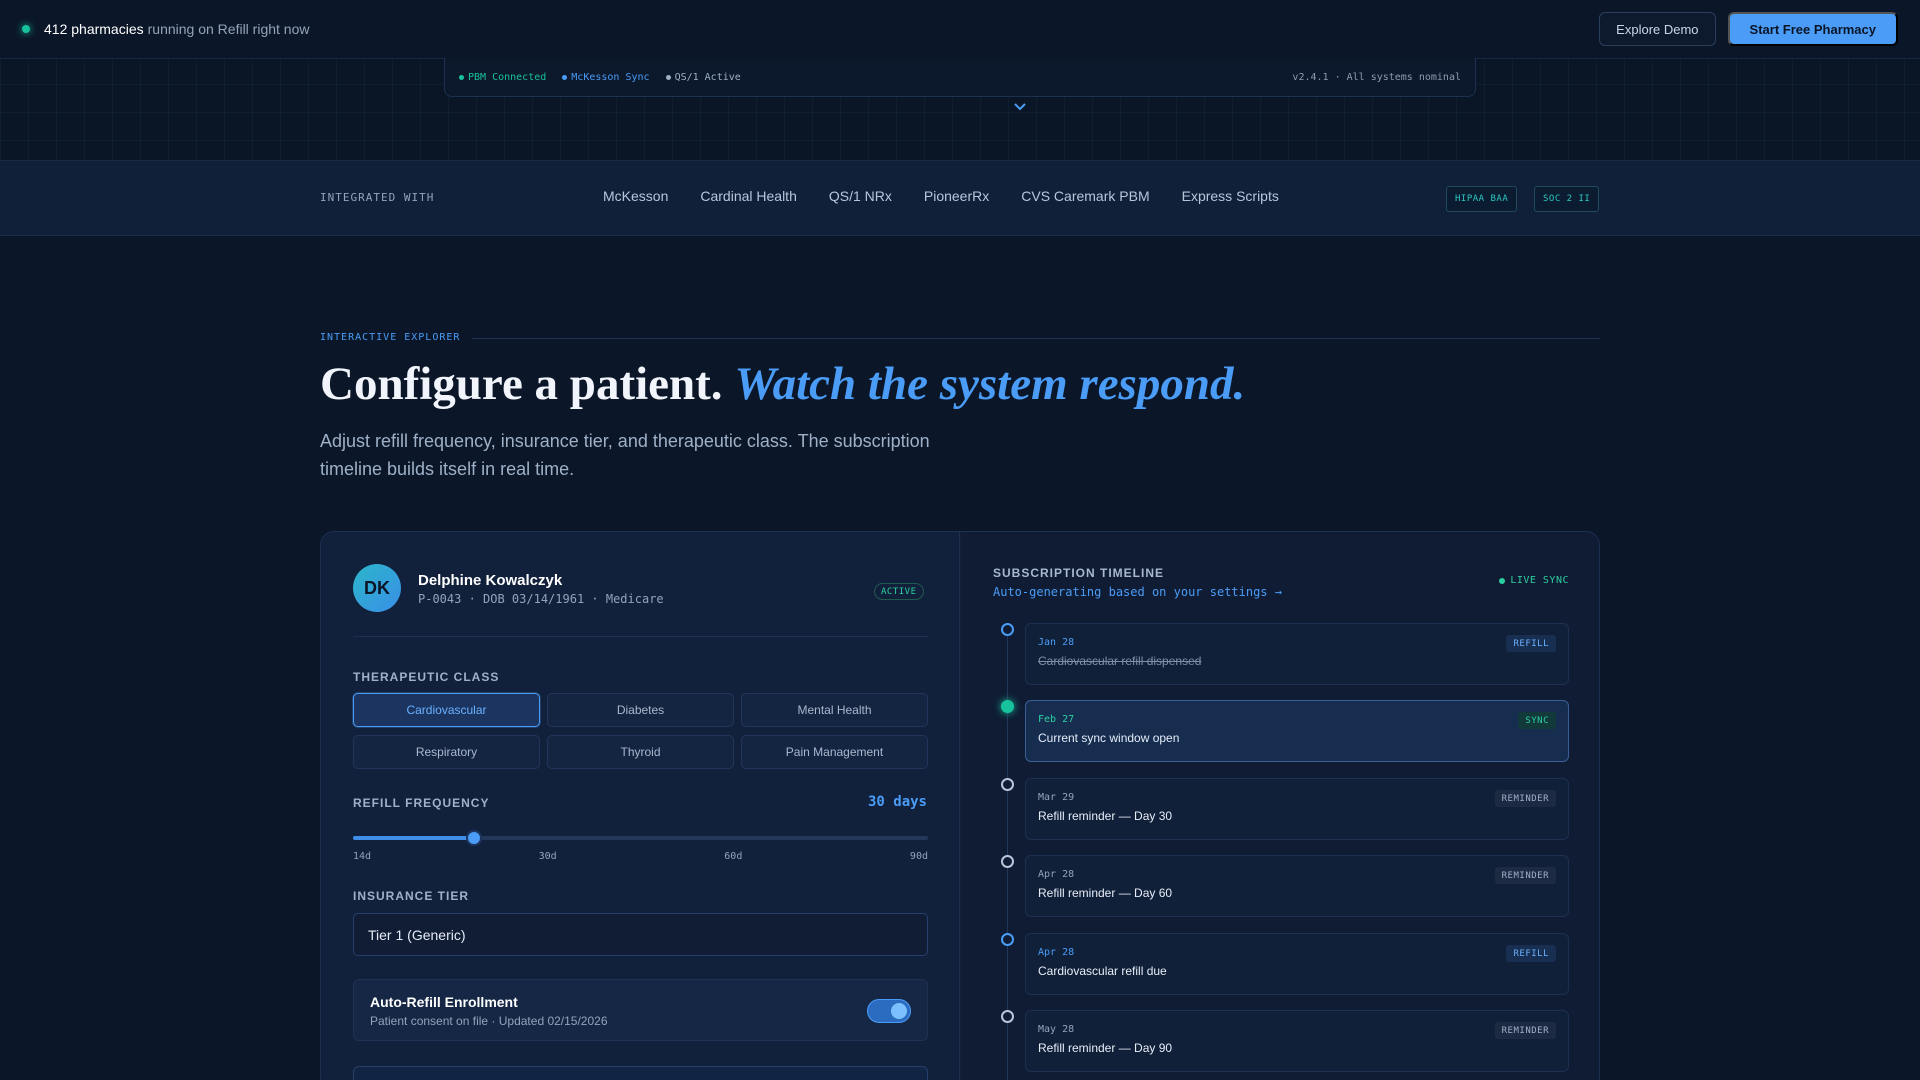  I want to click on class-option-pain-management: Pain Management, so click(834, 752).